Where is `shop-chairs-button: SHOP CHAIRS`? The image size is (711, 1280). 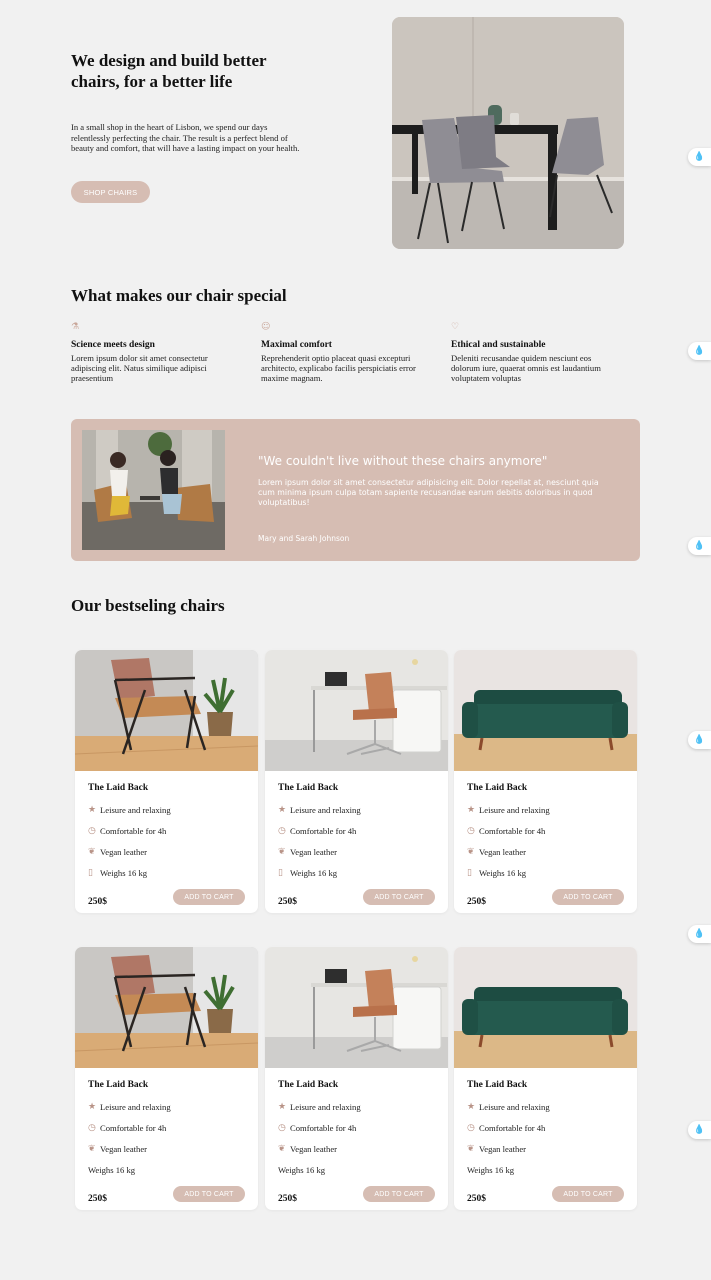 shop-chairs-button: SHOP CHAIRS is located at coordinates (110, 192).